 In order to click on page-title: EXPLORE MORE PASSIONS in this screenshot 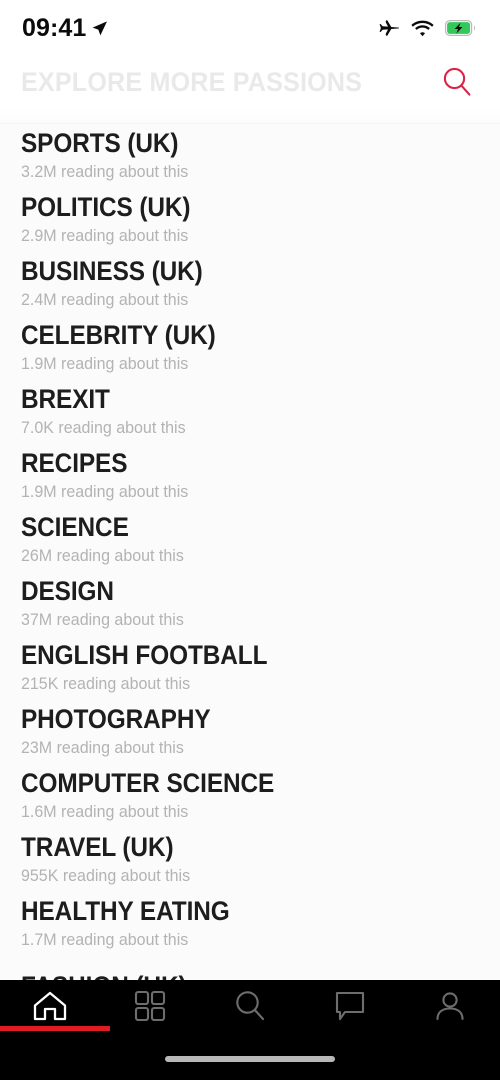, I will do `click(192, 81)`.